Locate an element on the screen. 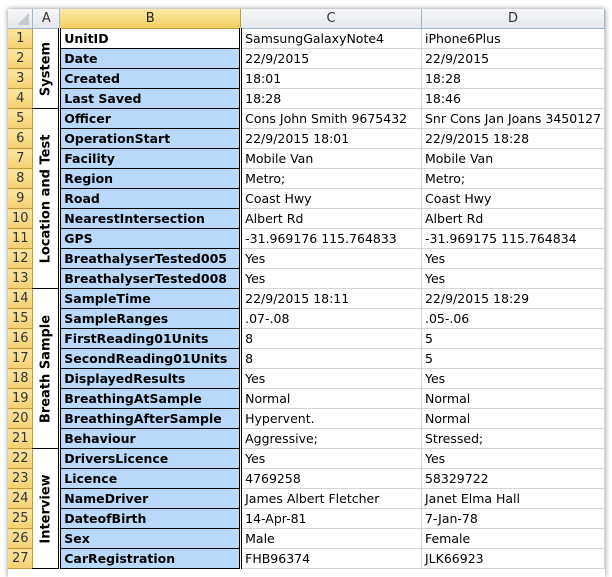 Image resolution: width=612 pixels, height=577 pixels. select-all-button is located at coordinates (21, 19).